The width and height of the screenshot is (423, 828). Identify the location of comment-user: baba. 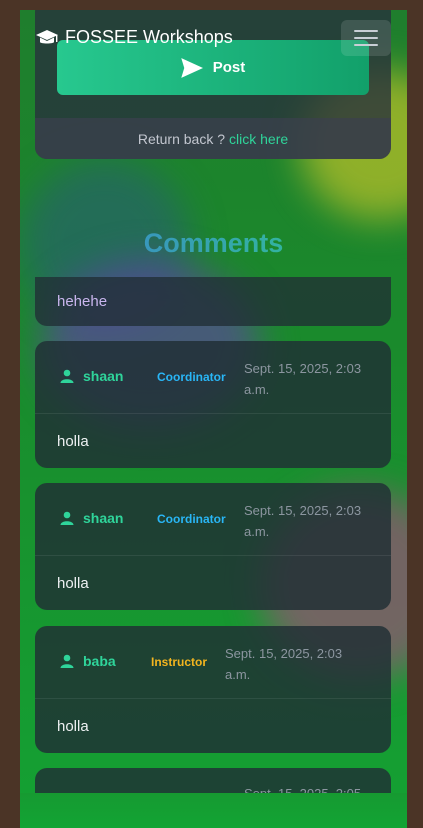
(88, 661).